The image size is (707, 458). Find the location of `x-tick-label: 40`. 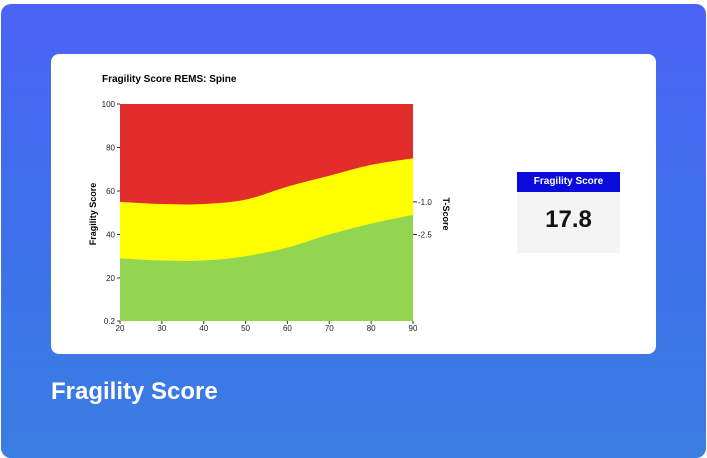

x-tick-label: 40 is located at coordinates (203, 328).